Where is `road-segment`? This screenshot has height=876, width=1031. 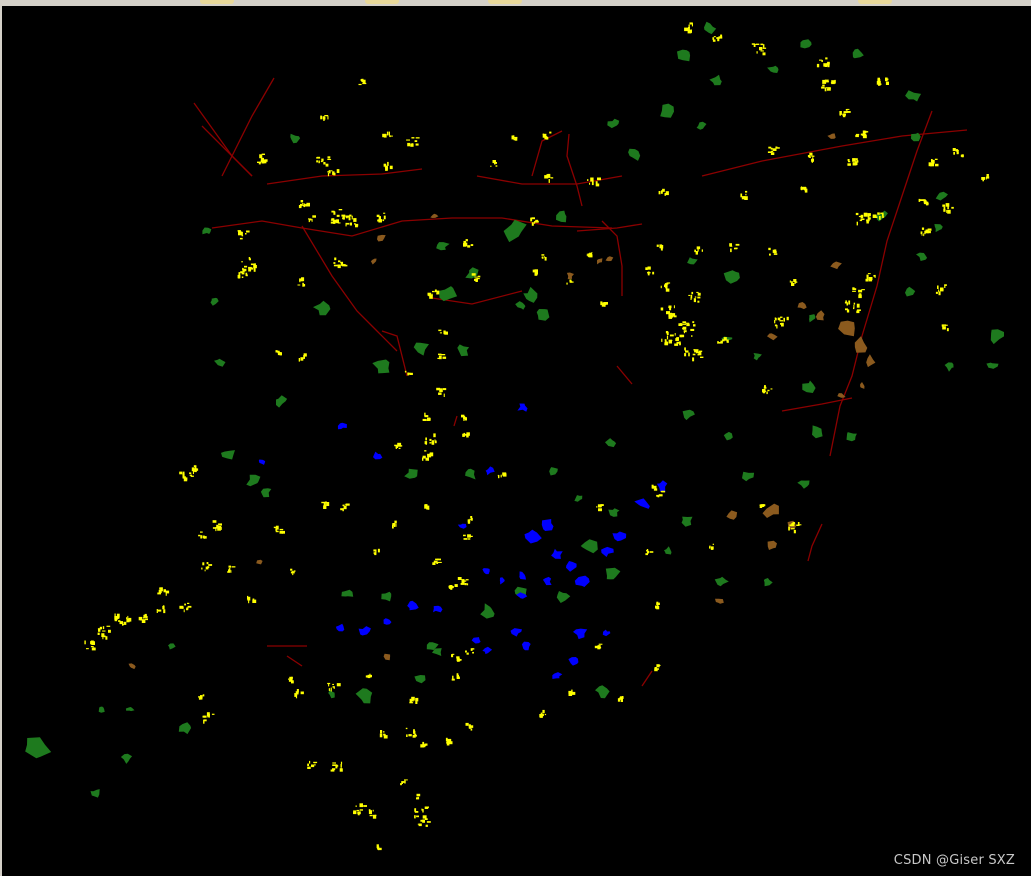
road-segment is located at coordinates (624, 375).